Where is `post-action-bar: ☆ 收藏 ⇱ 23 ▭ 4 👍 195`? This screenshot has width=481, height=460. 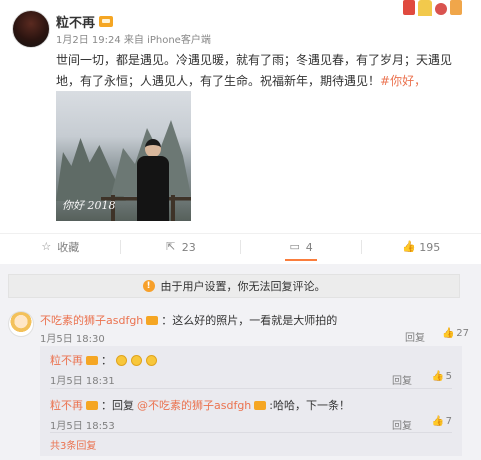 post-action-bar: ☆ 收藏 ⇱ 23 ▭ 4 👍 195 is located at coordinates (240, 247).